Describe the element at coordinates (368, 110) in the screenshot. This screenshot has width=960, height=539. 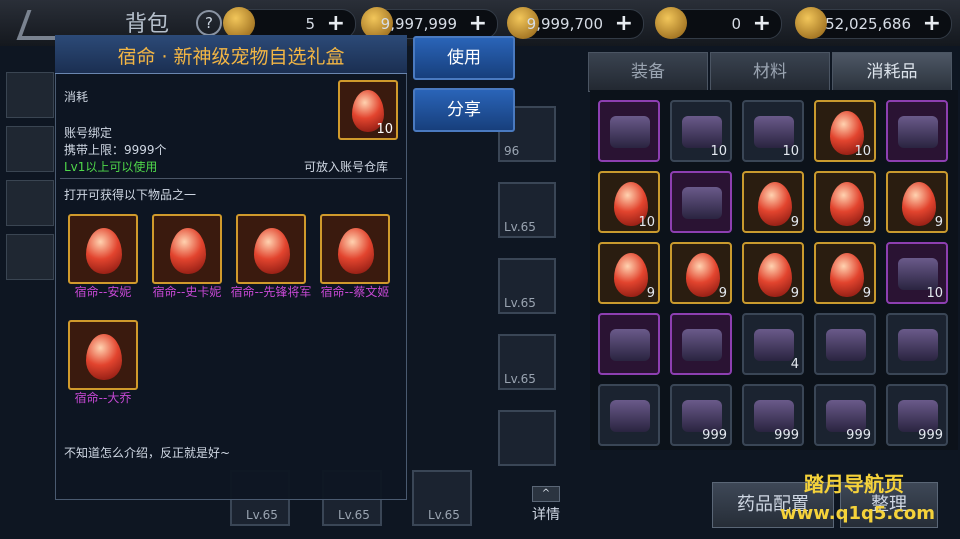
I see `item-icon: 10` at that location.